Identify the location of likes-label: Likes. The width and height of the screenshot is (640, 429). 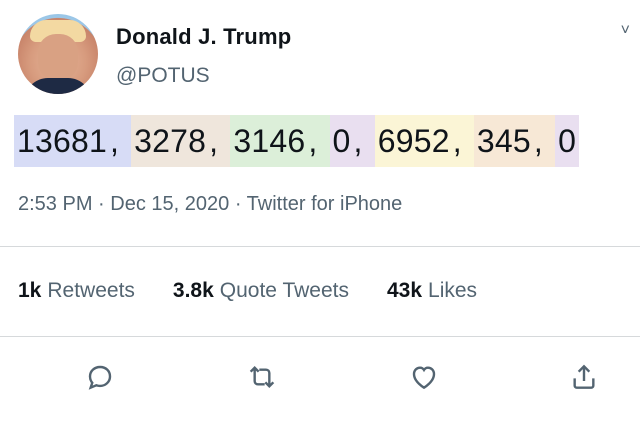
(453, 290).